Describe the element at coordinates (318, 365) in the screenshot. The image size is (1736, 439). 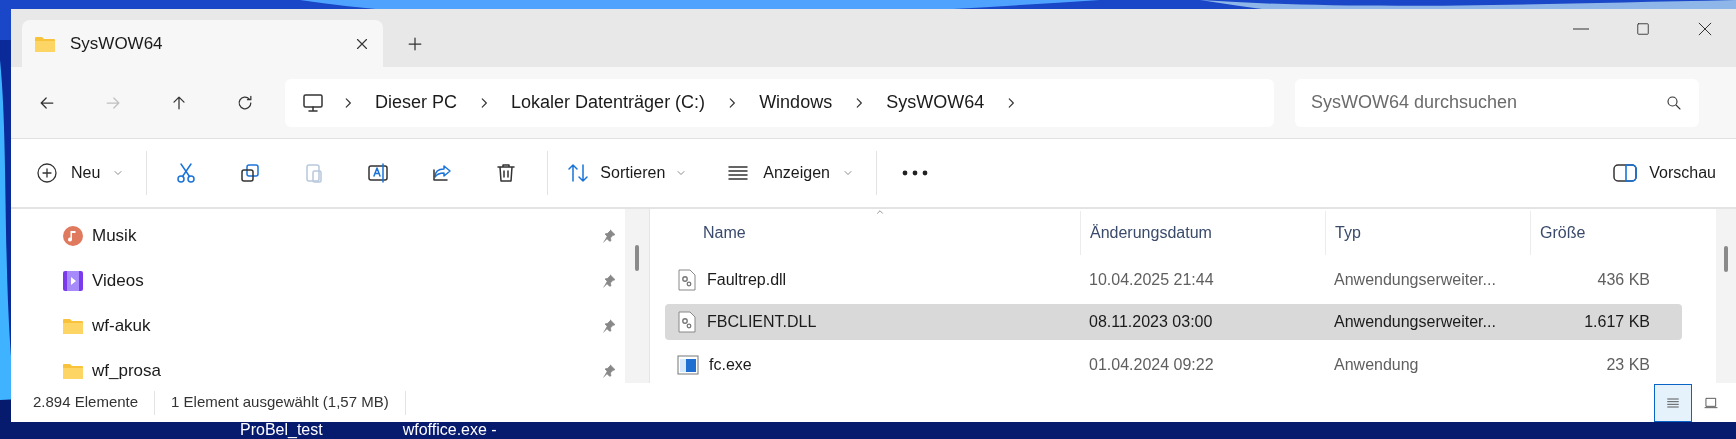
I see `sidebar-item: wf_prosa` at that location.